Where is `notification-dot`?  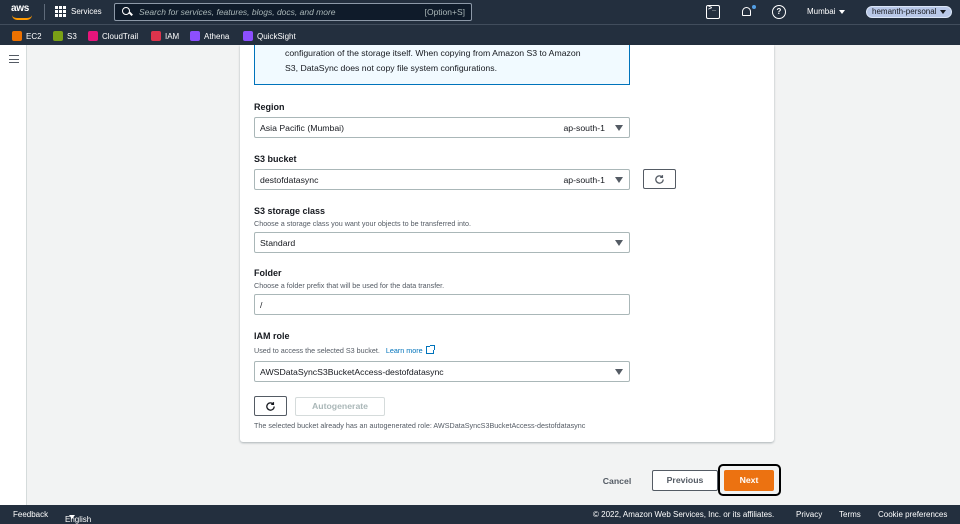 notification-dot is located at coordinates (754, 7).